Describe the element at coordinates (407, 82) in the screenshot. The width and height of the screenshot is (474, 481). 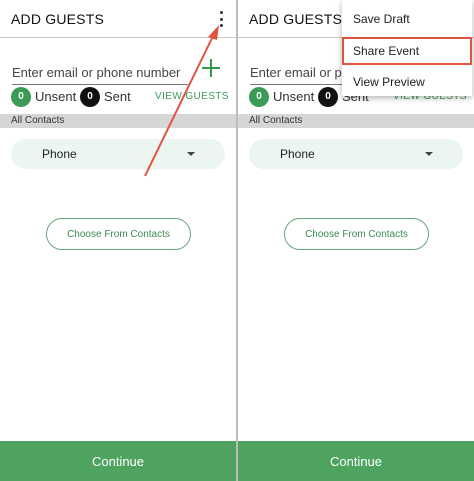
I see `menu-item-view-preview: View Preview` at that location.